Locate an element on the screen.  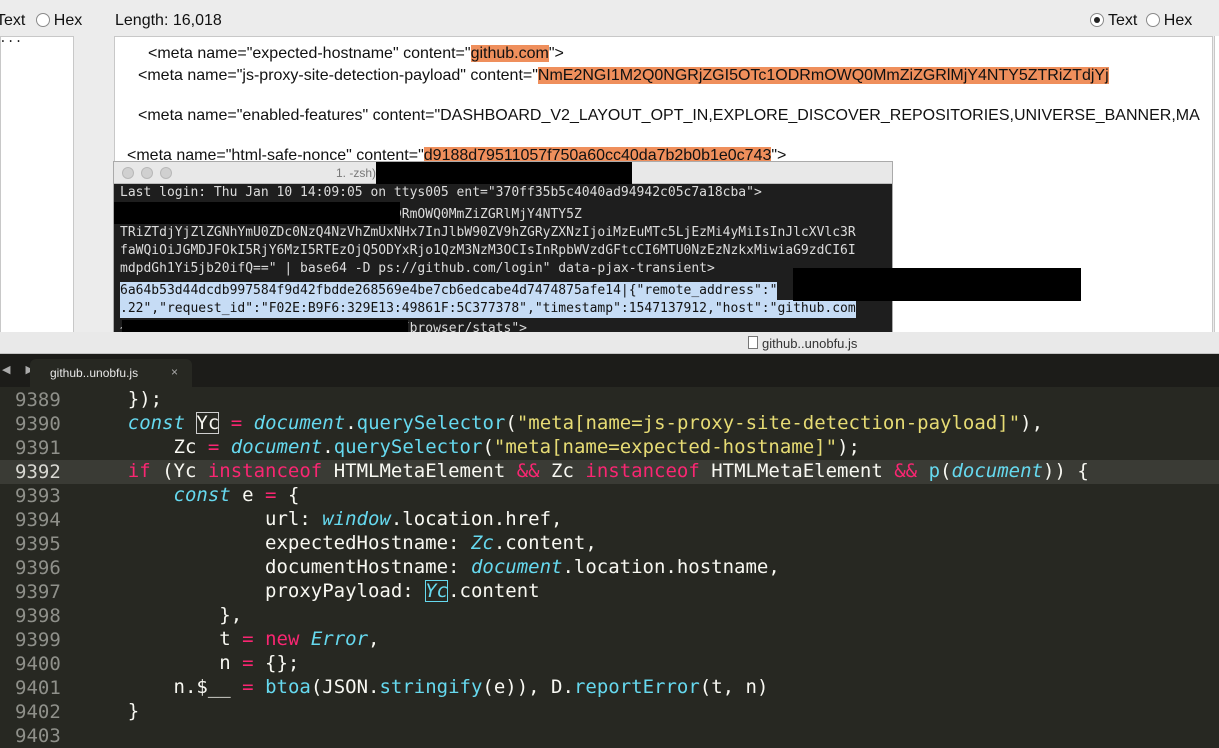
left-hex-radio is located at coordinates (42, 20).